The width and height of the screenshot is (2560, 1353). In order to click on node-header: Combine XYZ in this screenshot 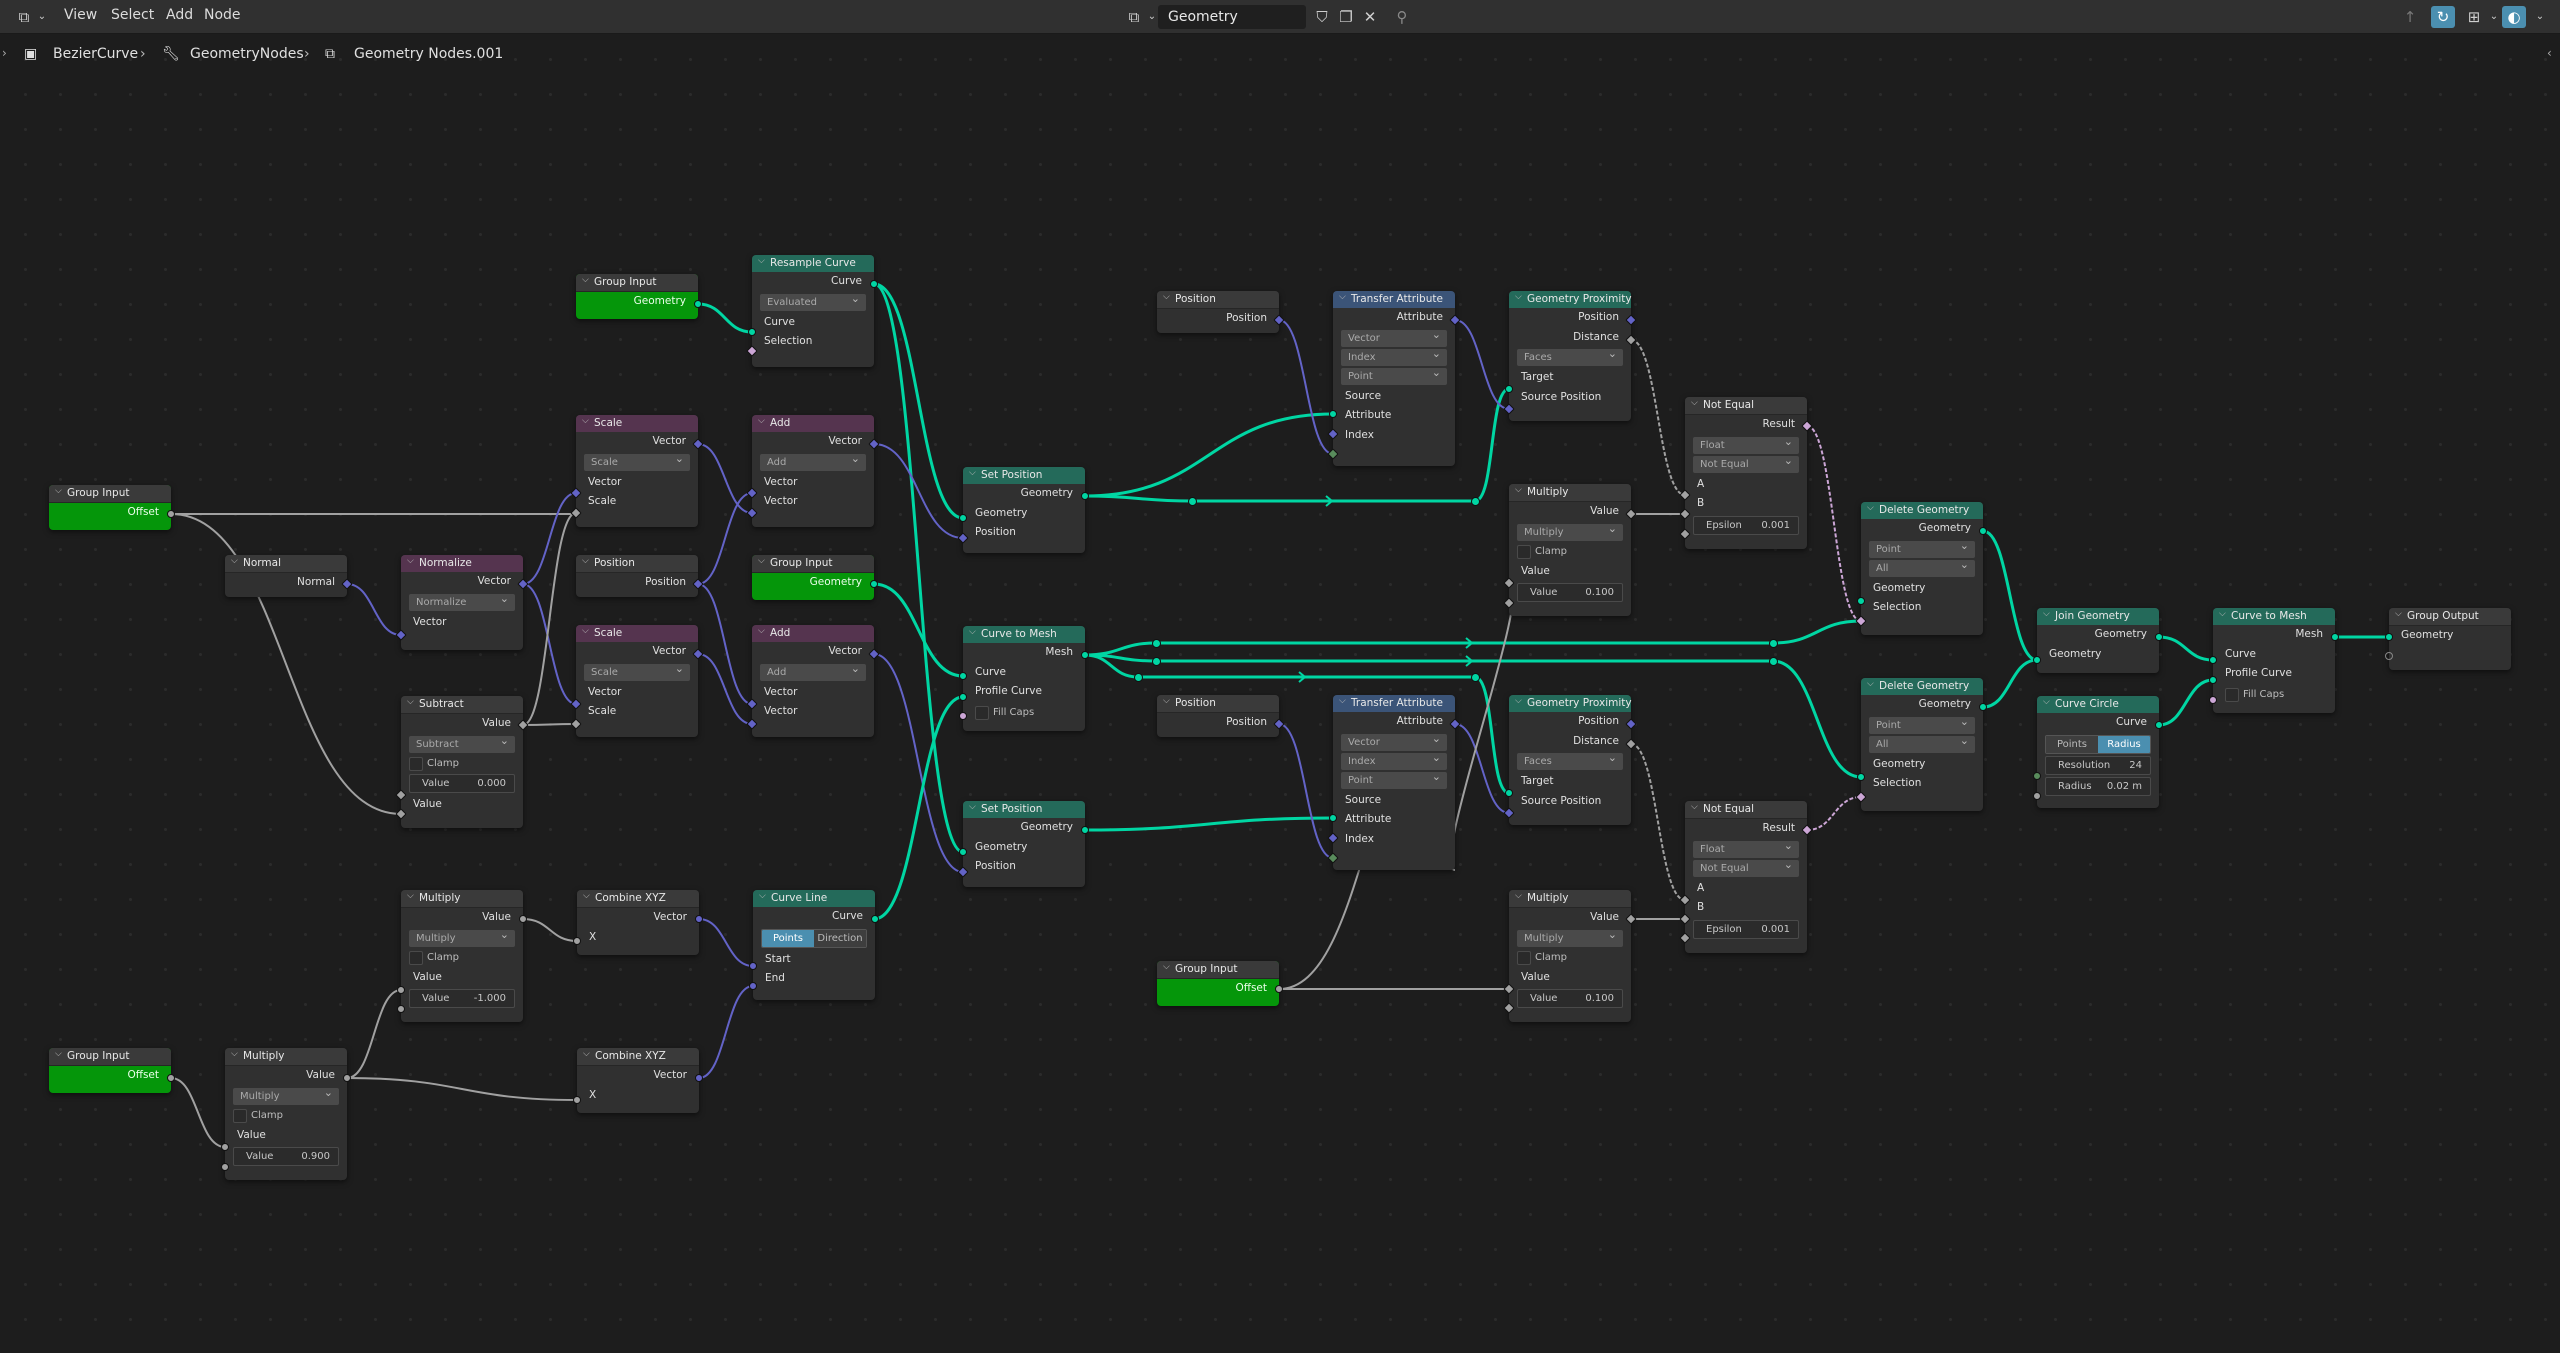, I will do `click(638, 1056)`.